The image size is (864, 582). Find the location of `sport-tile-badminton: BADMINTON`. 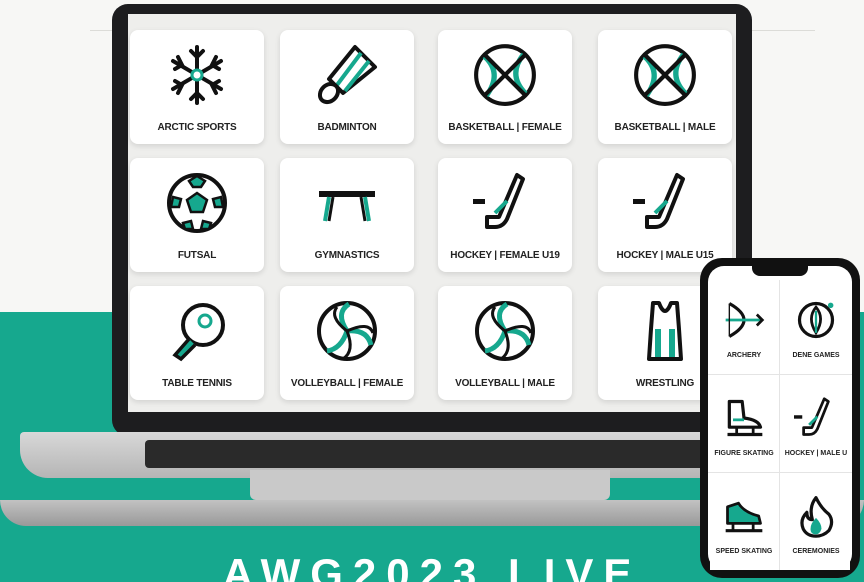

sport-tile-badminton: BADMINTON is located at coordinates (347, 87).